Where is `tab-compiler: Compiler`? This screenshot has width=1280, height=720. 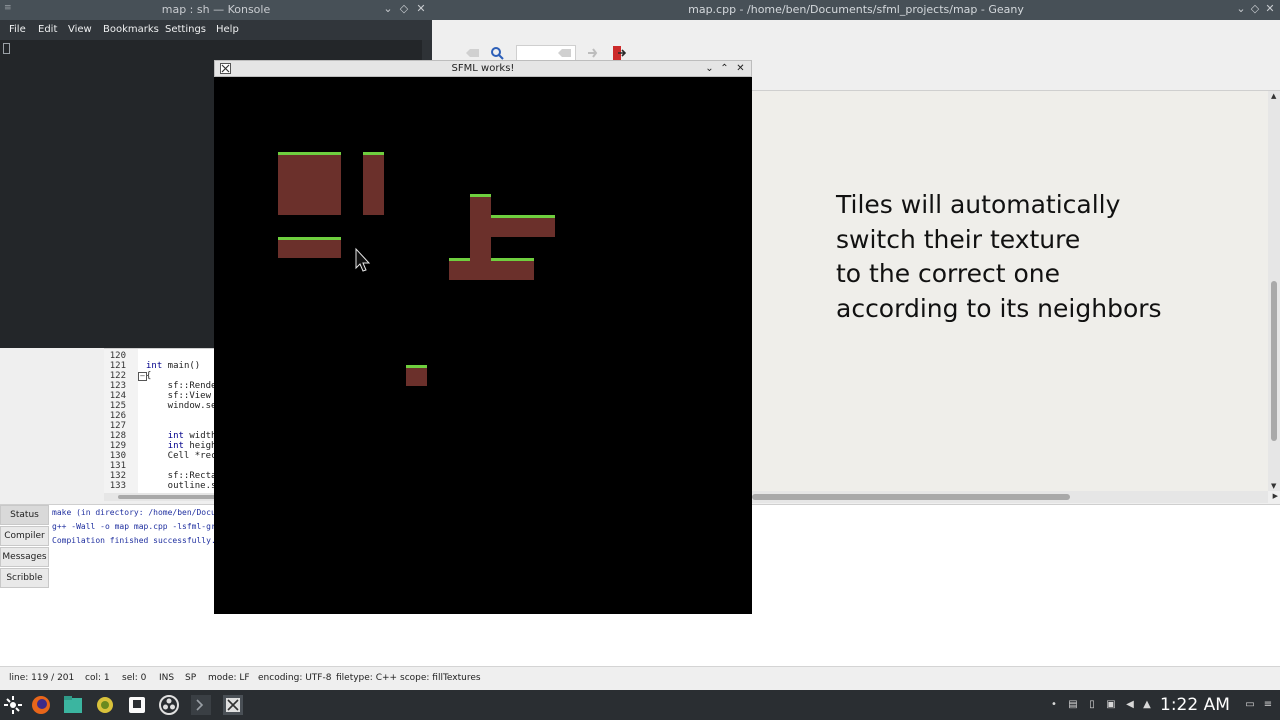 tab-compiler: Compiler is located at coordinates (24, 536).